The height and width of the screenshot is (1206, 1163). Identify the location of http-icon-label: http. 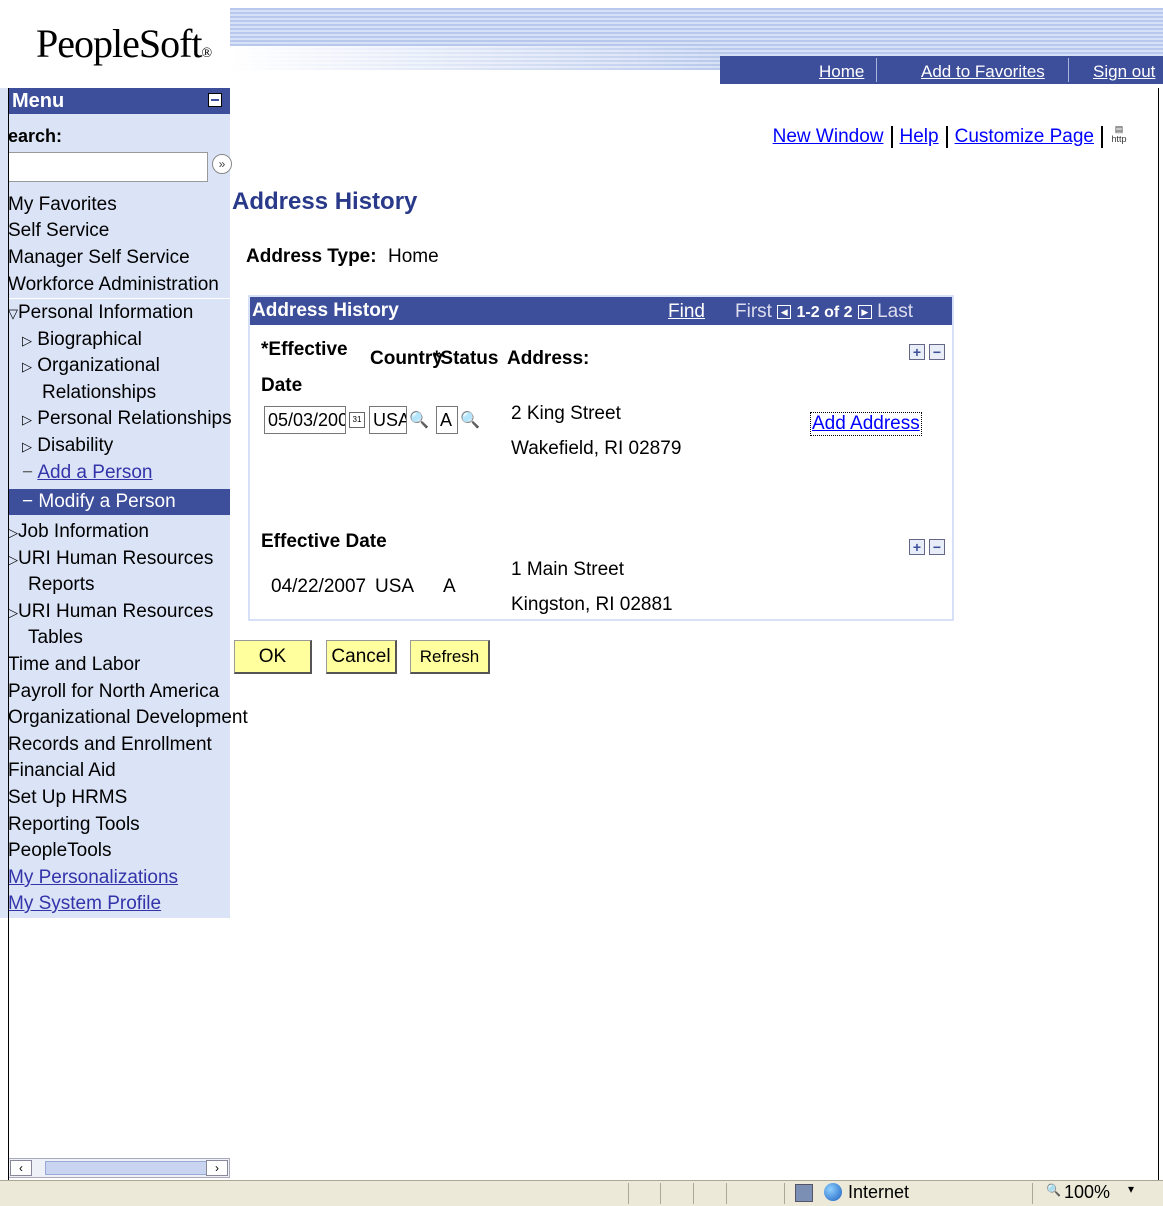
(1119, 139).